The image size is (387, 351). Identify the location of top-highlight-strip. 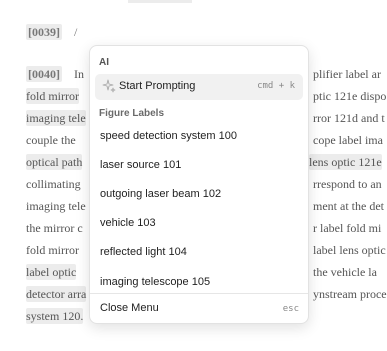
(160, 1).